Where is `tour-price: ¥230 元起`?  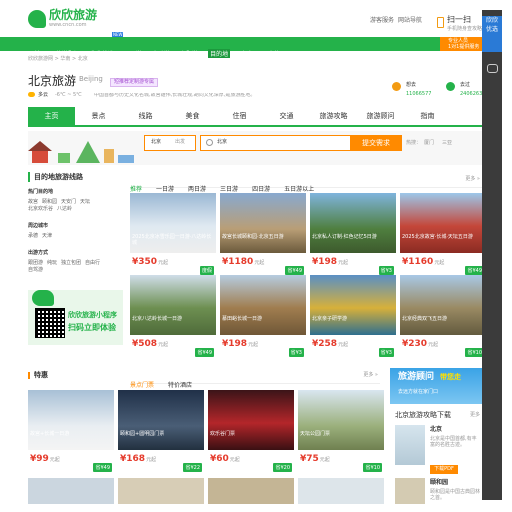
tour-price: ¥230 元起 is located at coordinates (420, 344).